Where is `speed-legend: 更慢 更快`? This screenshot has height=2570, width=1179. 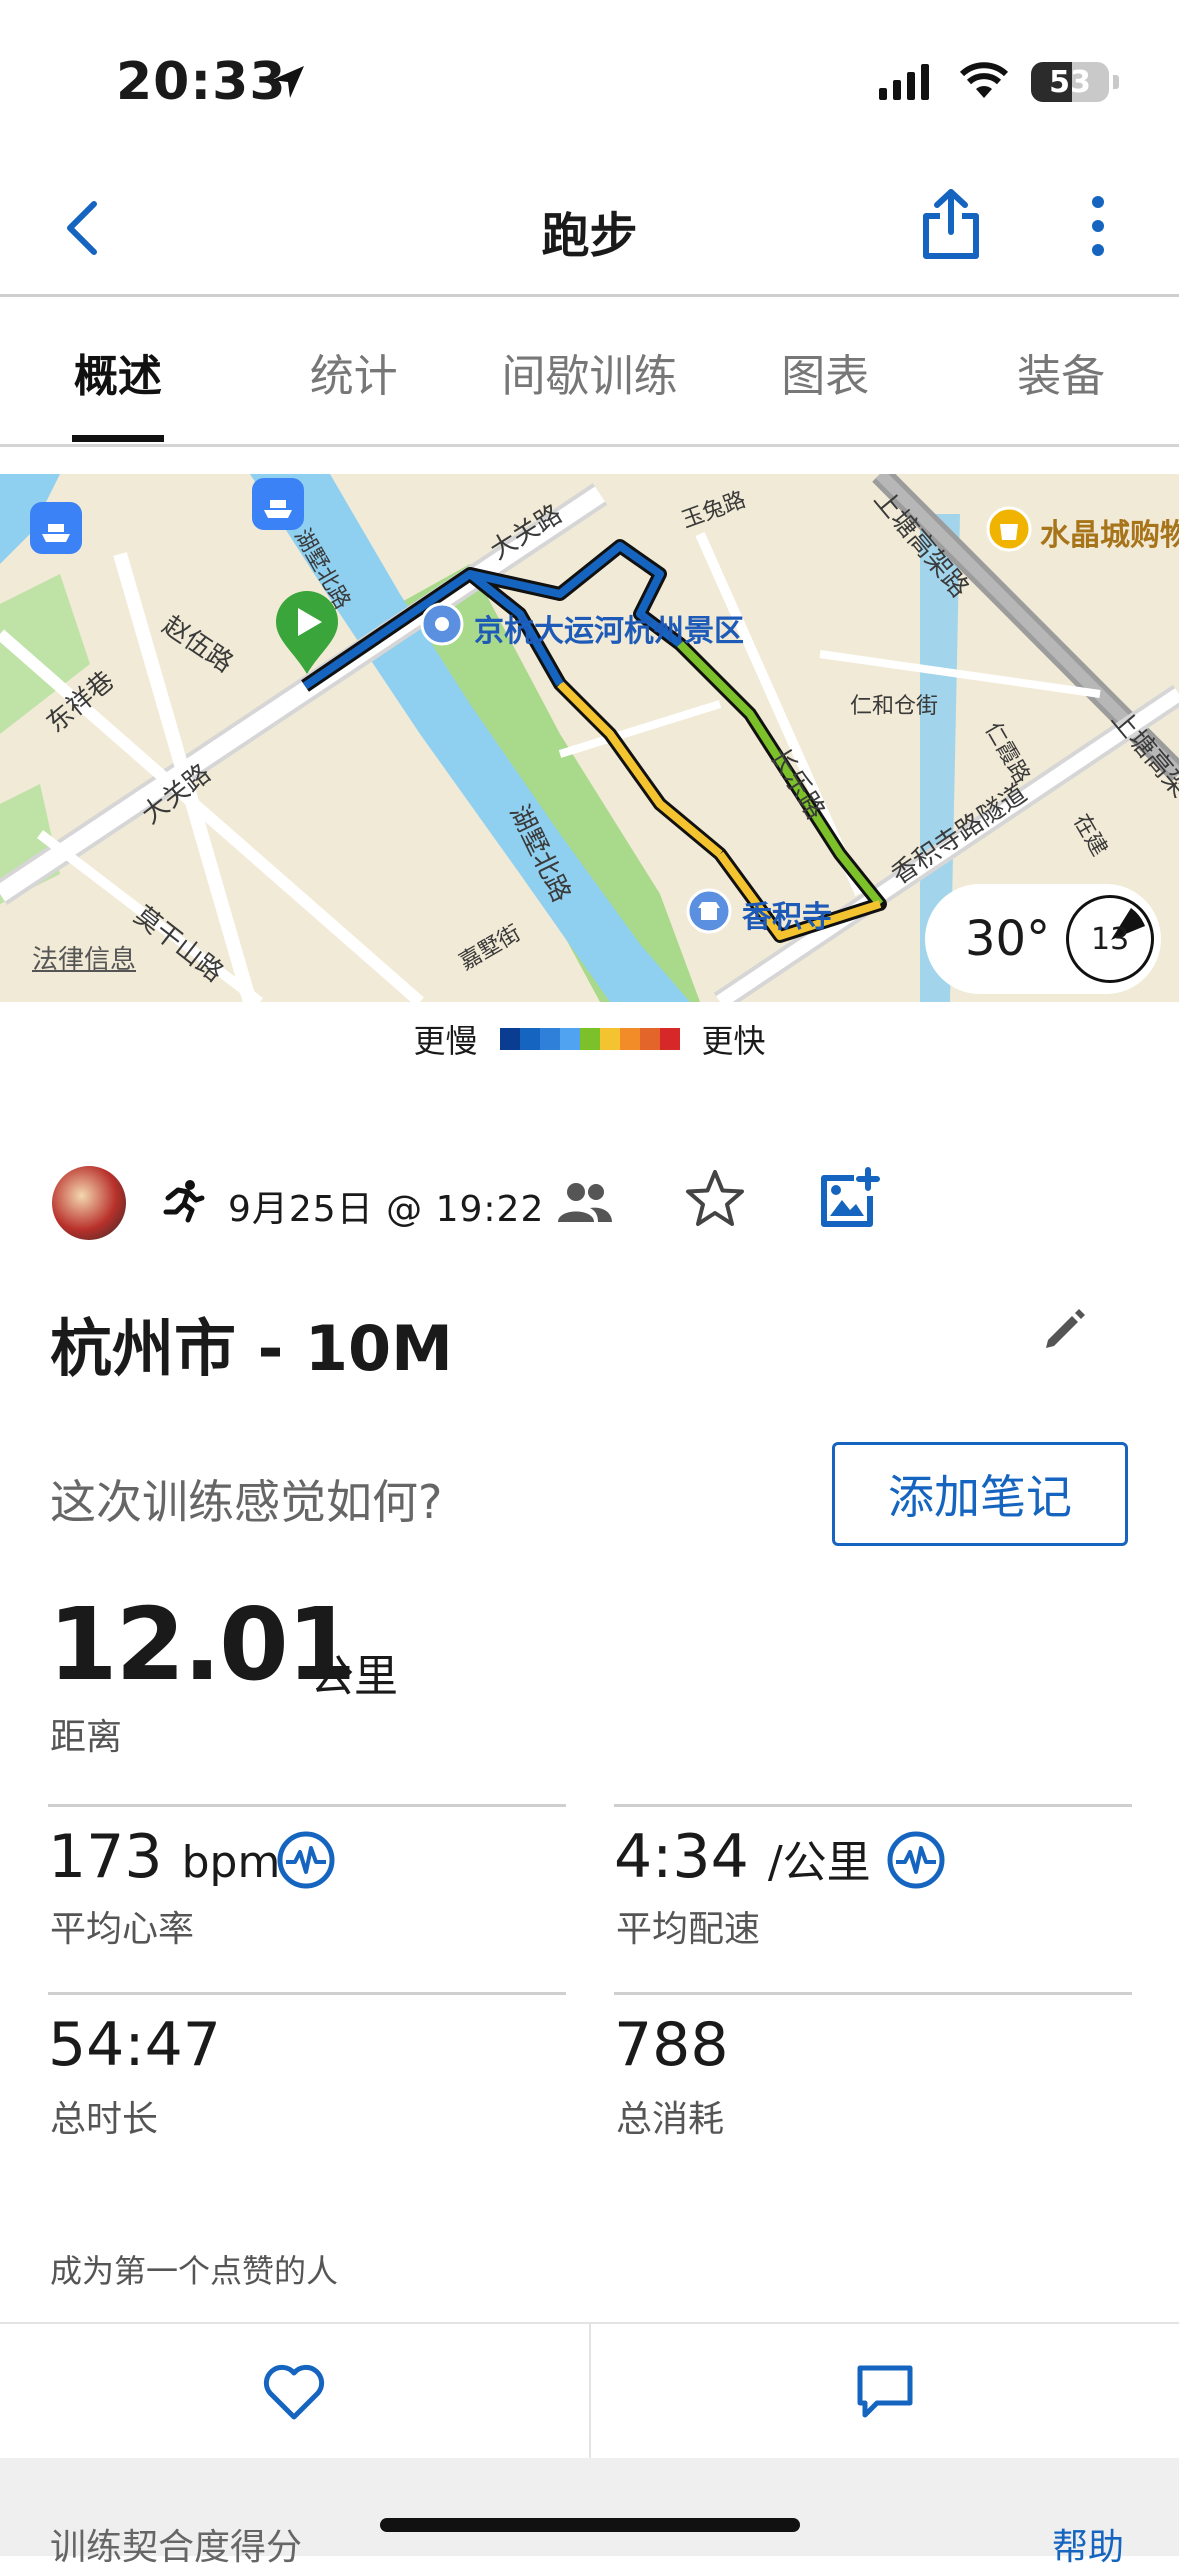
speed-legend: 更慢 更快 is located at coordinates (589, 1039).